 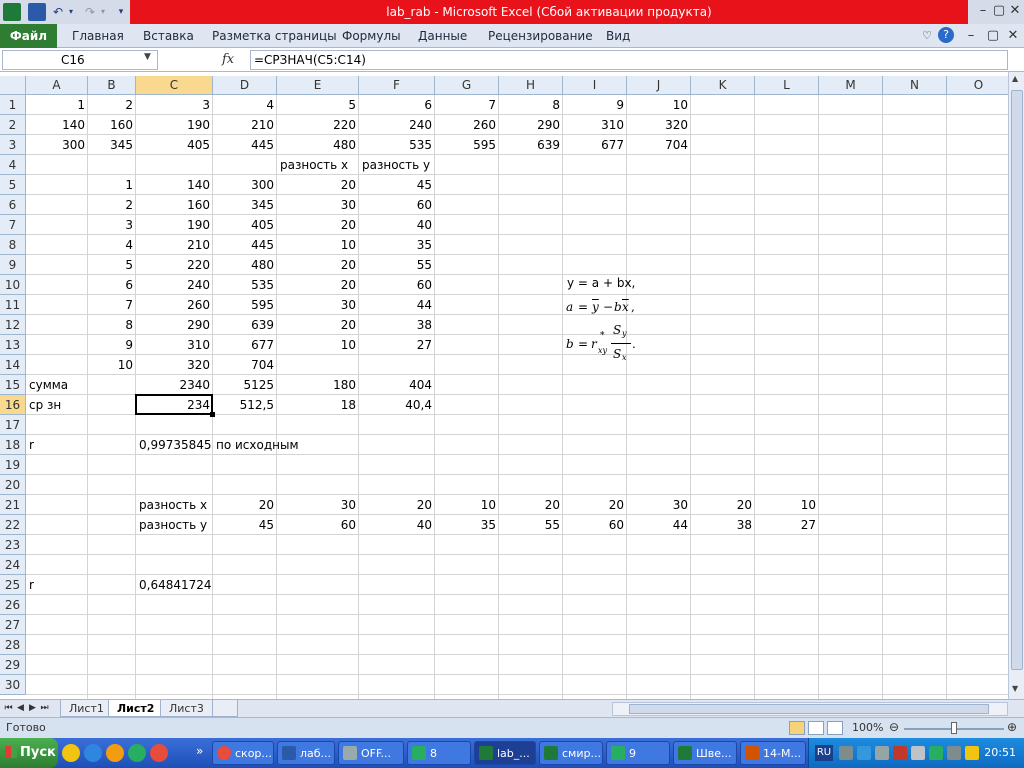 What do you see at coordinates (13, 365) in the screenshot?
I see `row-header: 14` at bounding box center [13, 365].